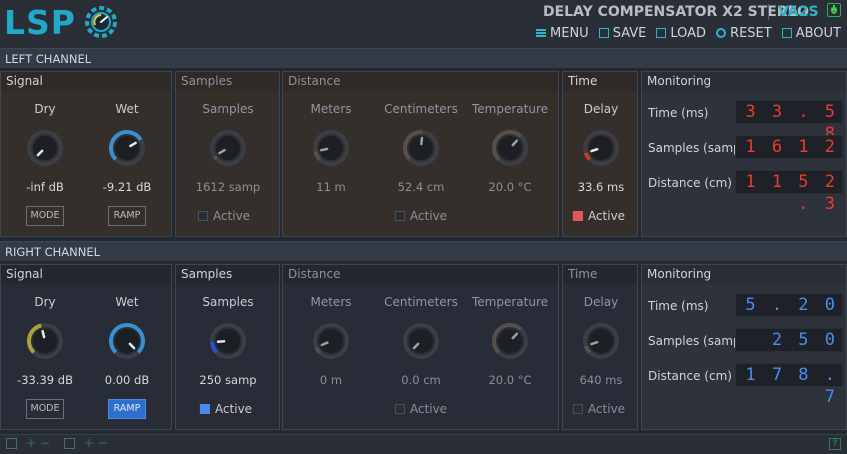 The height and width of the screenshot is (454, 847). What do you see at coordinates (38, 443) in the screenshot?
I see `size-plus-minus: + −` at bounding box center [38, 443].